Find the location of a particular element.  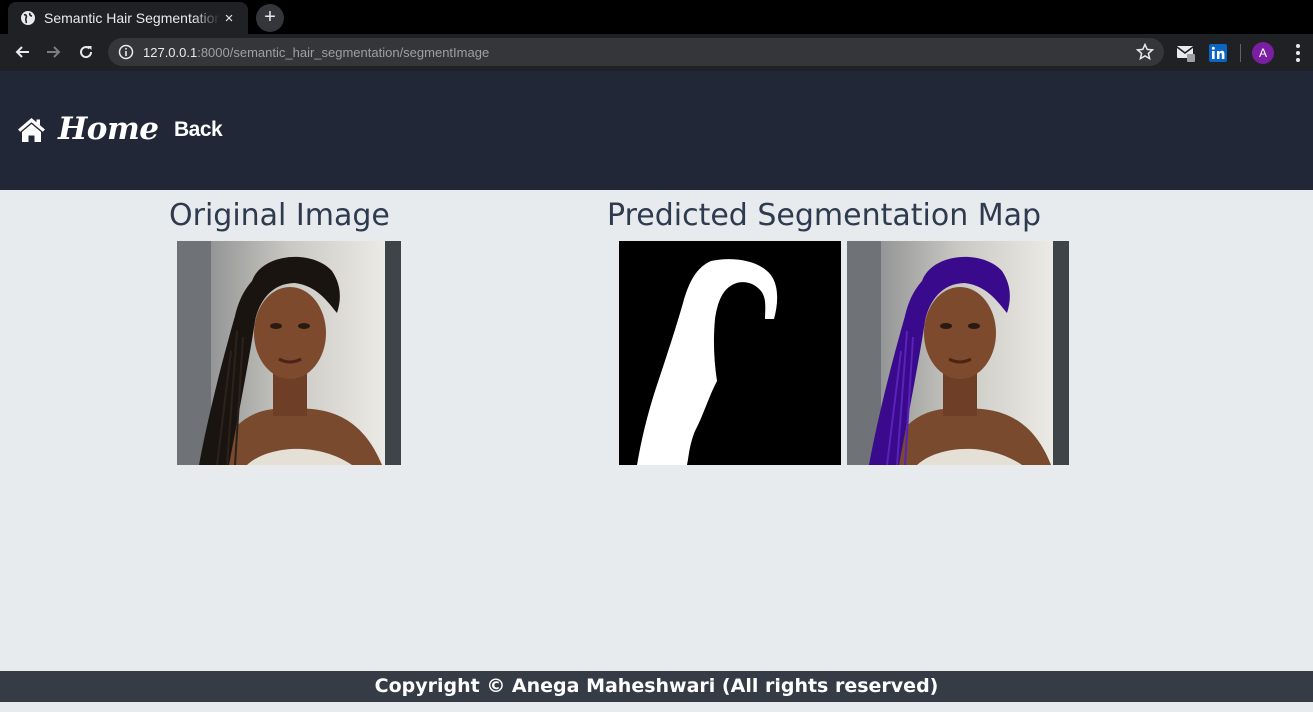

more-menu-icon is located at coordinates (1298, 53).